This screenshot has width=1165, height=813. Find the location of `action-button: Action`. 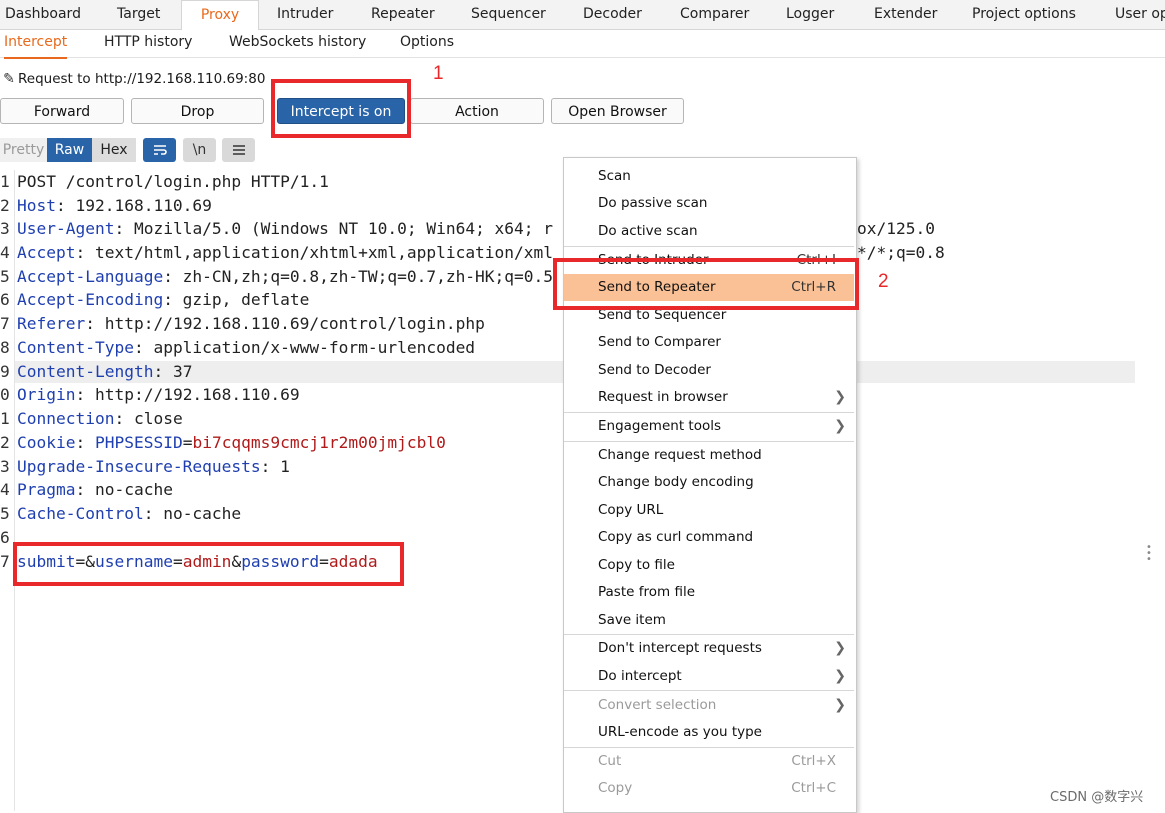

action-button: Action is located at coordinates (477, 111).